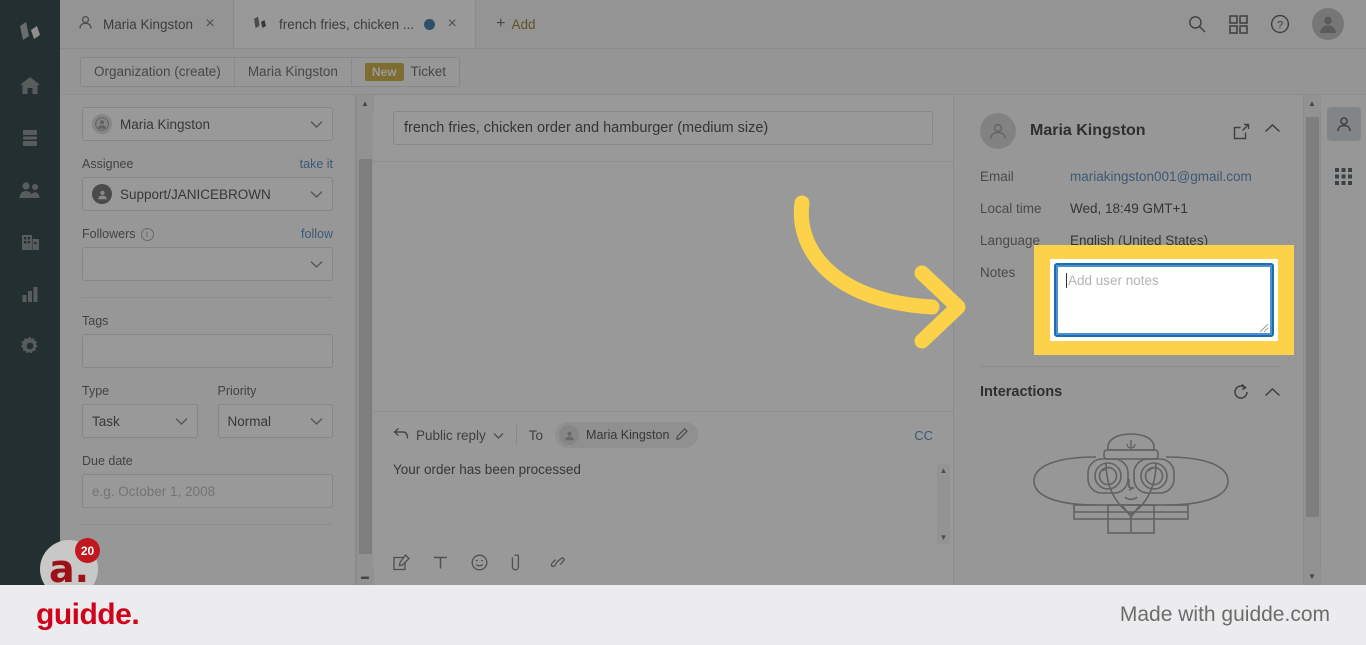 Image resolution: width=1366 pixels, height=645 pixels. Describe the element at coordinates (316, 164) in the screenshot. I see `take-it-link: take it` at that location.